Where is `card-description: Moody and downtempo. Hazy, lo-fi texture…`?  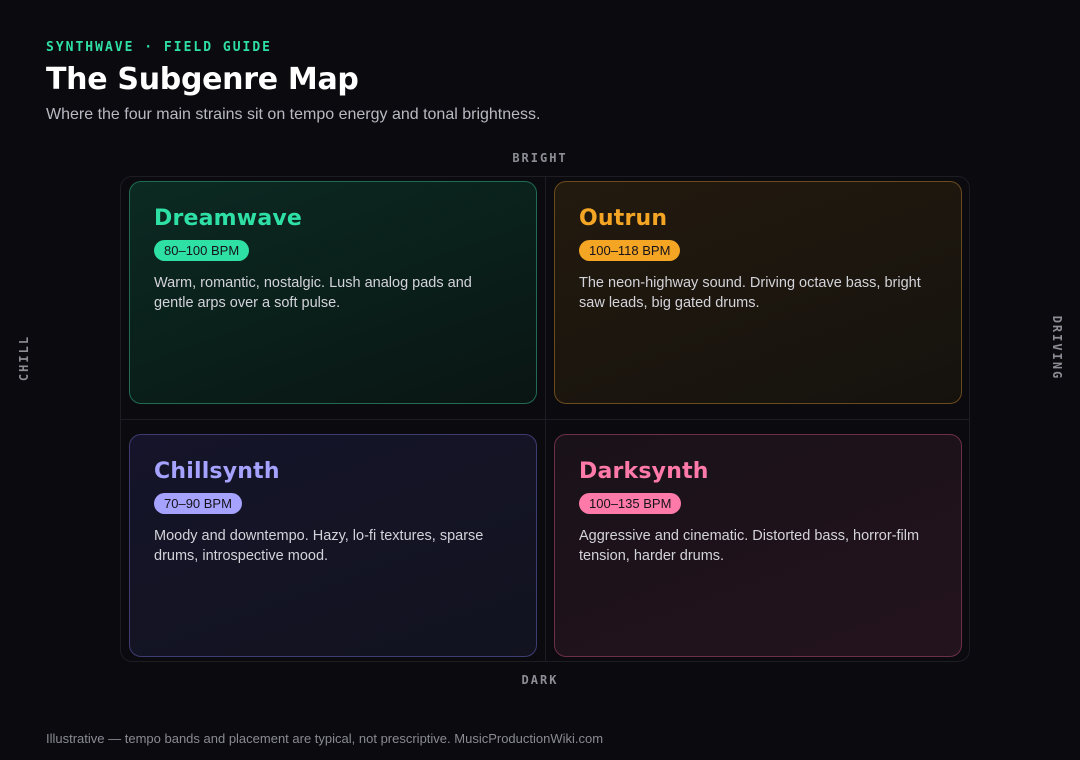 card-description: Moody and downtempo. Hazy, lo-fi texture… is located at coordinates (319, 546).